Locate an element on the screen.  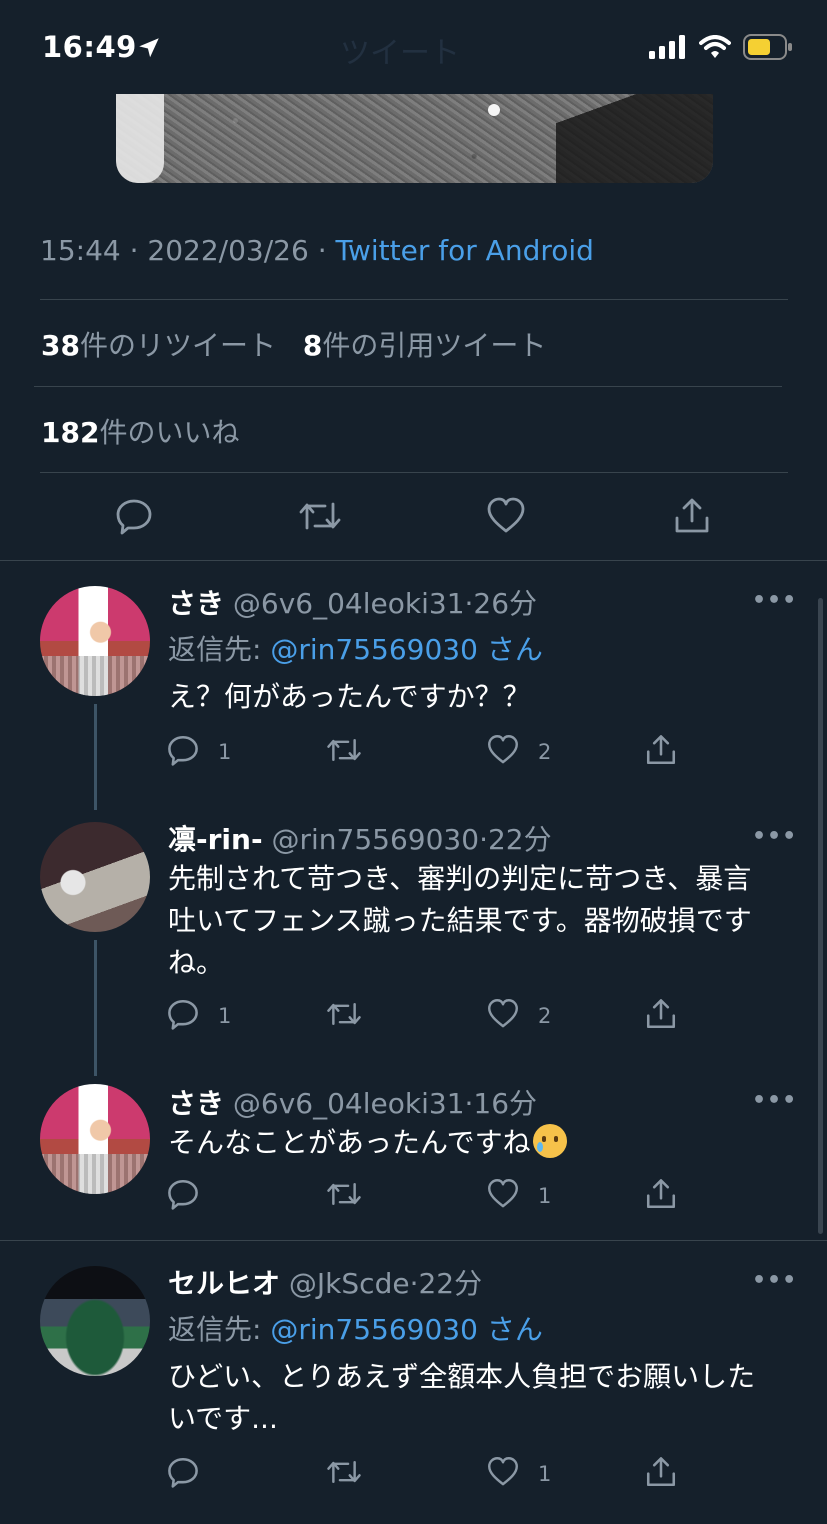
display-name: 凛-rin- is located at coordinates (215, 839).